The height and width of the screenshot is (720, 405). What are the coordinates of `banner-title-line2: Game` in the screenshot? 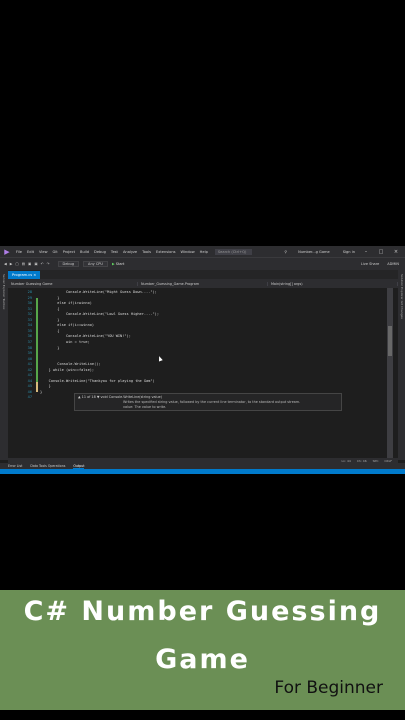 It's located at (202, 659).